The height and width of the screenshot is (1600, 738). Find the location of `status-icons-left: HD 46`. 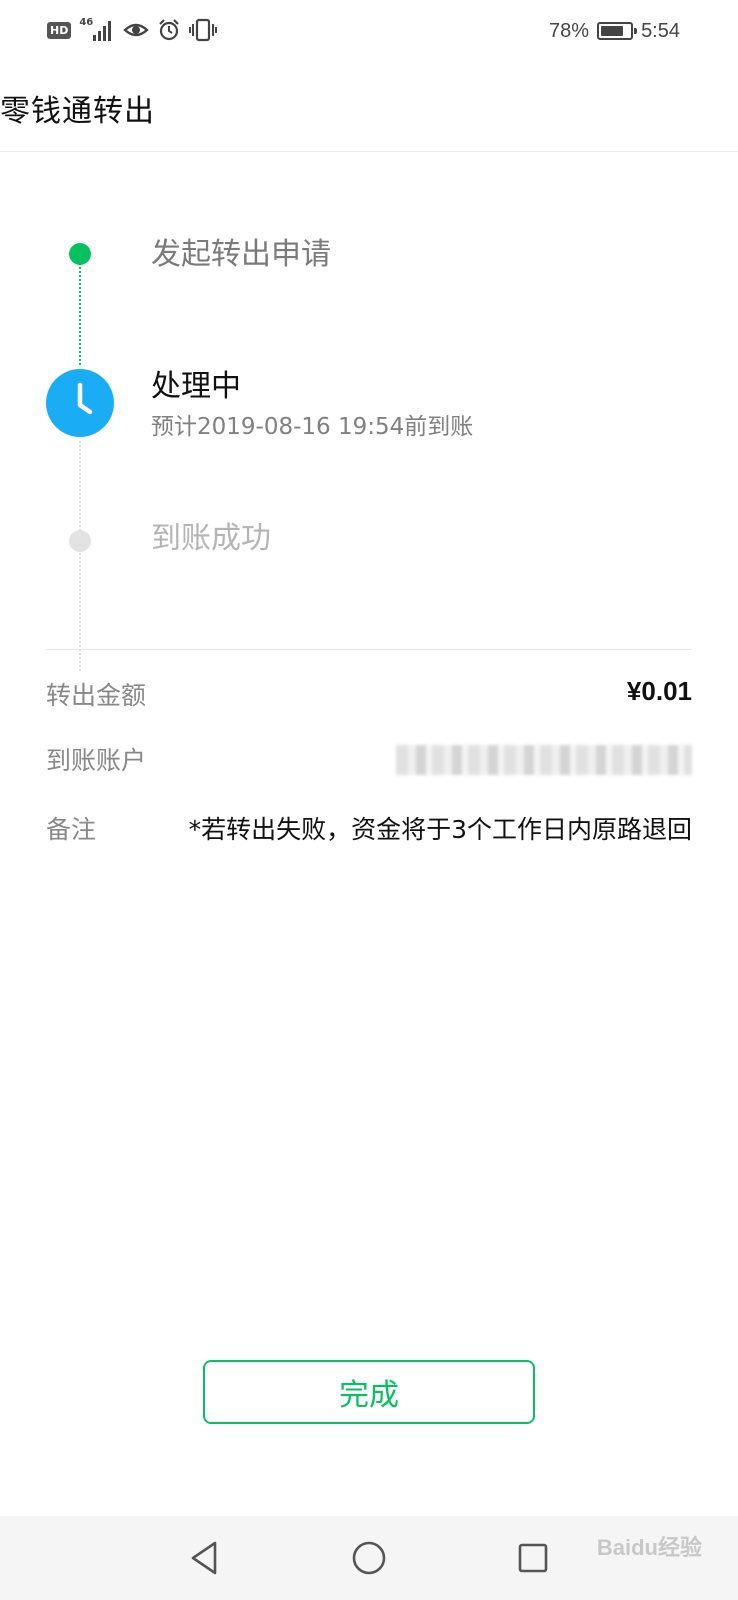

status-icons-left: HD 46 is located at coordinates (132, 30).